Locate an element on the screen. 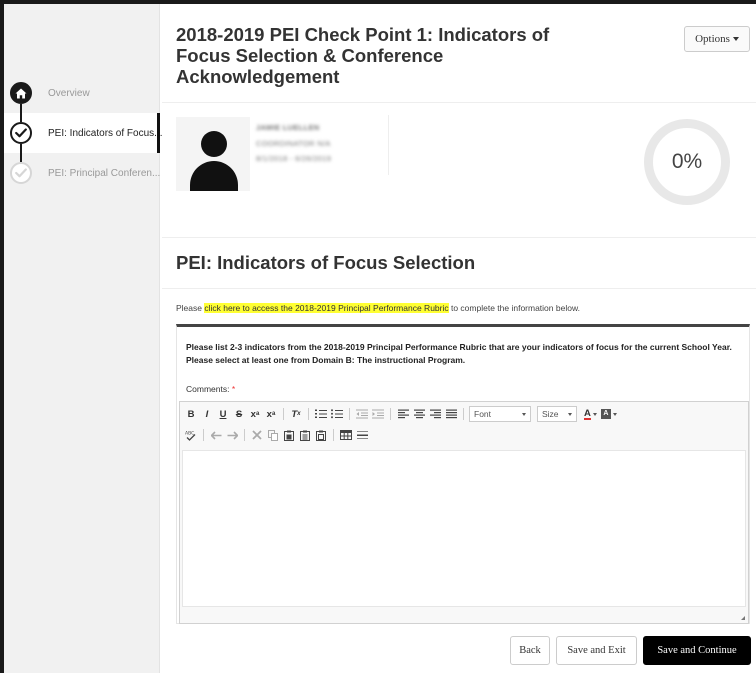 Image resolution: width=756 pixels, height=673 pixels. options-button: Options is located at coordinates (717, 39).